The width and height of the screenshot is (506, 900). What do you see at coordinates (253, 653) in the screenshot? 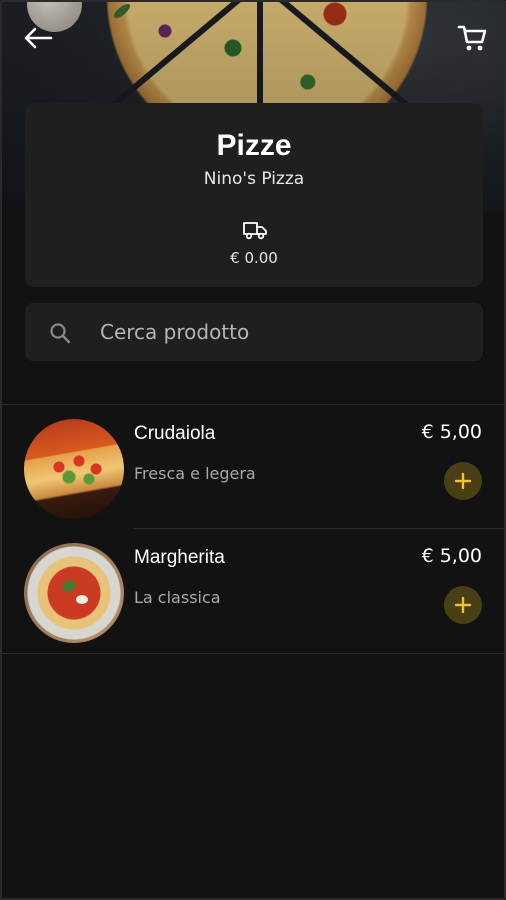
I see `divider` at bounding box center [253, 653].